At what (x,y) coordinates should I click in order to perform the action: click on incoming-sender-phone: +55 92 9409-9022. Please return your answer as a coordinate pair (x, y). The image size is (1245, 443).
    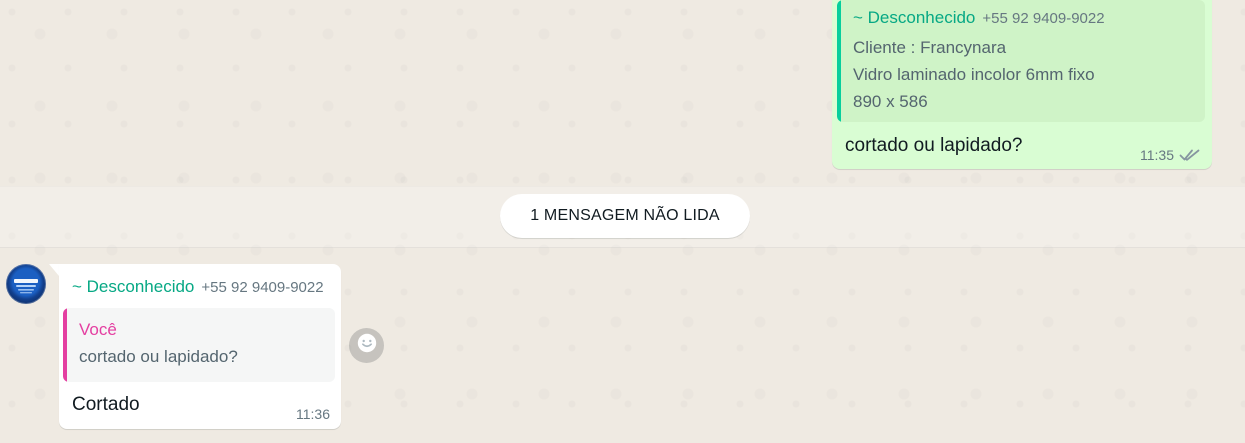
    Looking at the image, I should click on (262, 287).